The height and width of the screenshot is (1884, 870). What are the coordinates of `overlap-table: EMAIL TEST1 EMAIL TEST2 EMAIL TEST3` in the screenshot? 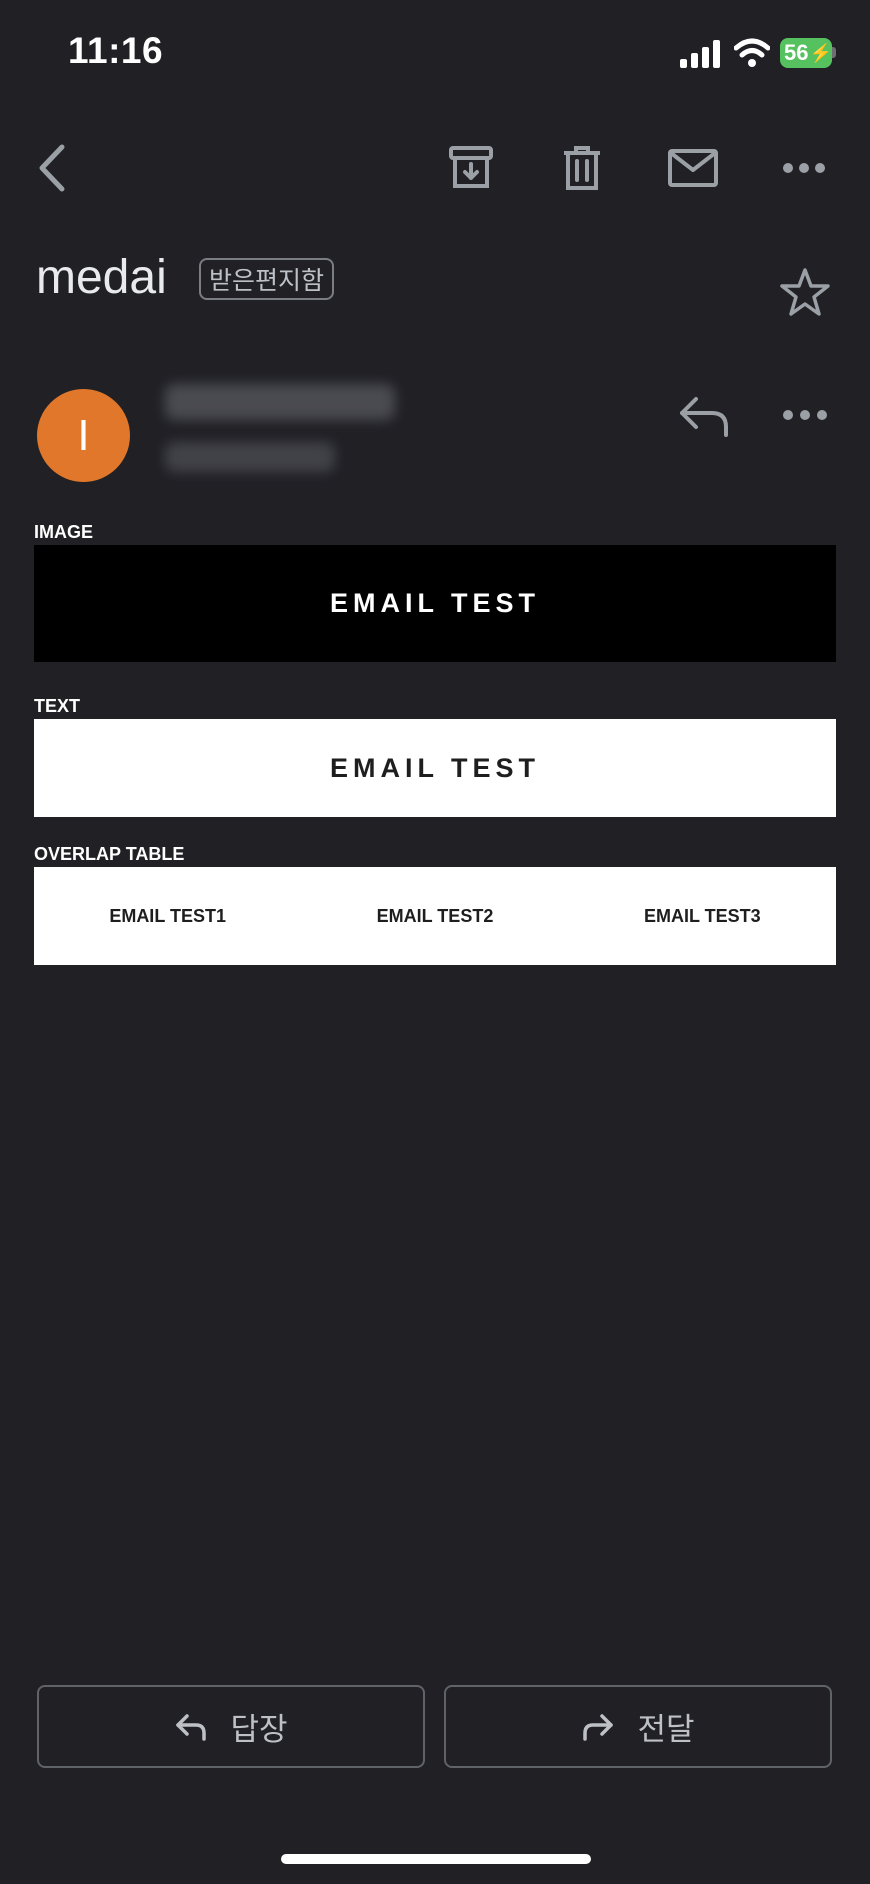 It's located at (435, 916).